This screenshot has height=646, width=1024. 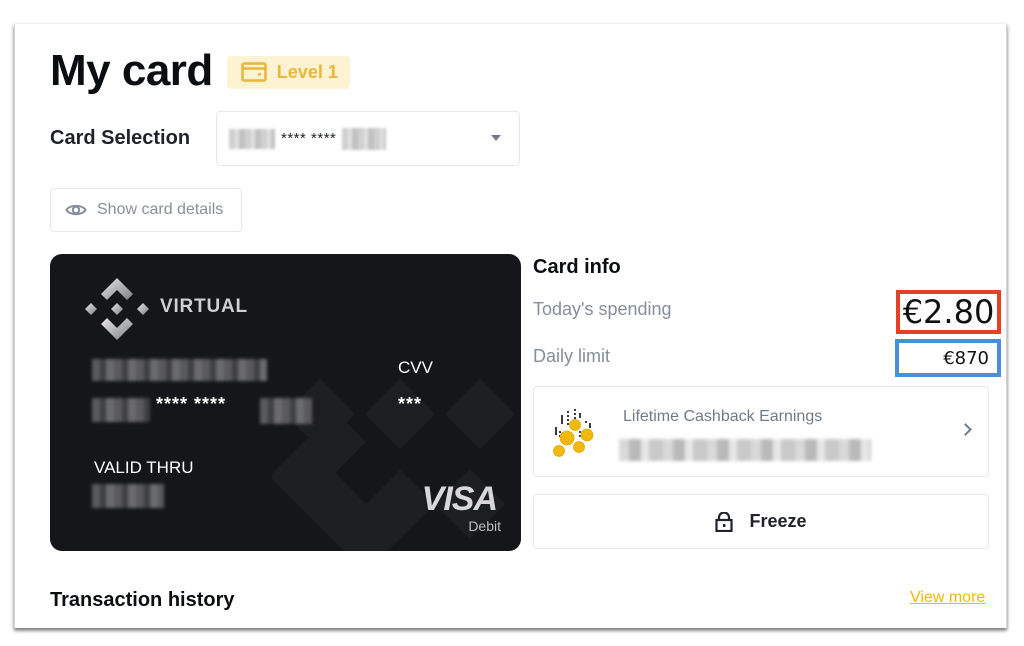 I want to click on coins-icon, so click(x=573, y=433).